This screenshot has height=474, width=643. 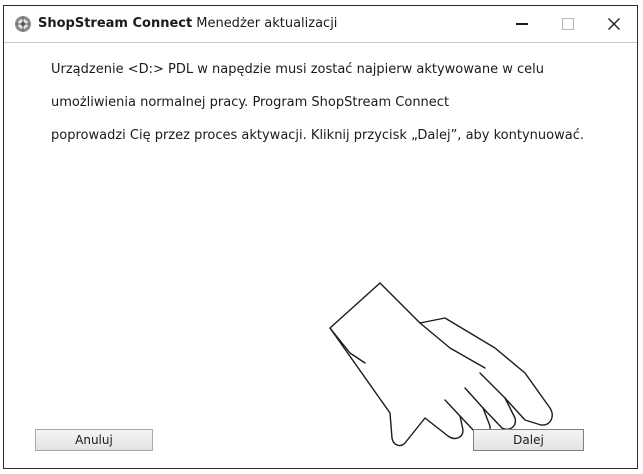 I want to click on app-name: ShopStream Connect, so click(x=115, y=23).